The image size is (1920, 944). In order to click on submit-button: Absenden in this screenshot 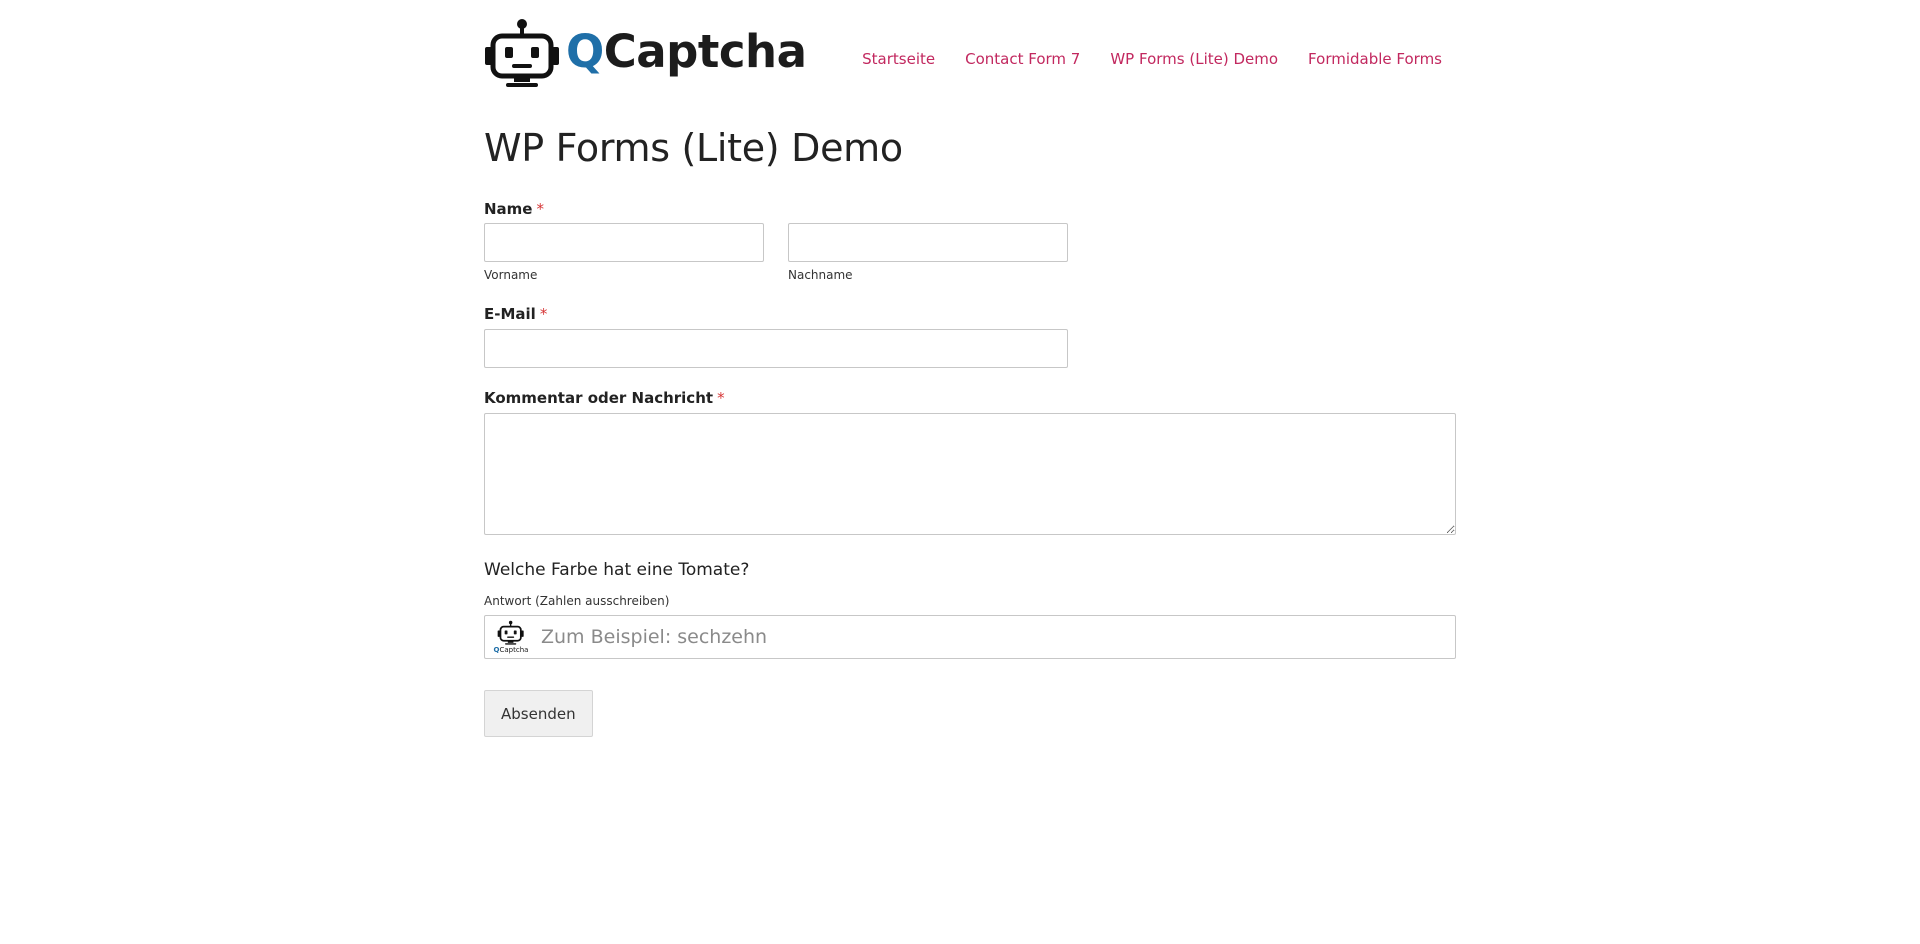, I will do `click(538, 713)`.